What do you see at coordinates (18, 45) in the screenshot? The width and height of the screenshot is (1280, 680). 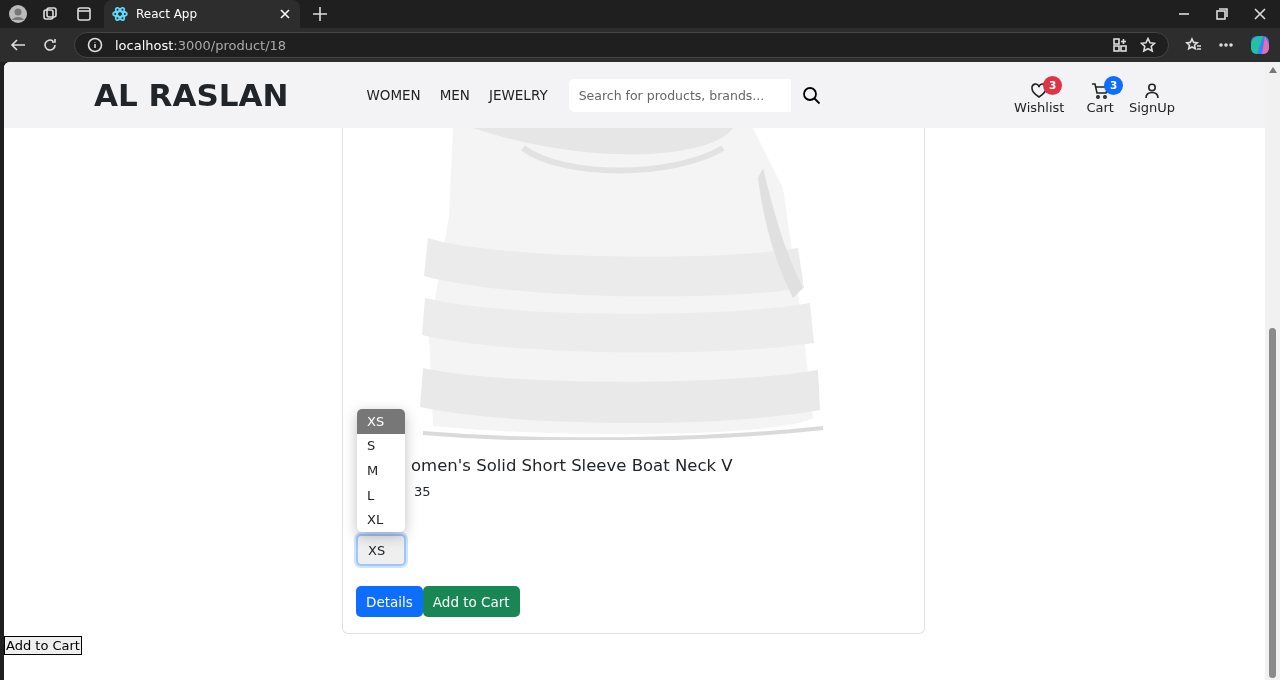 I see `back-icon` at bounding box center [18, 45].